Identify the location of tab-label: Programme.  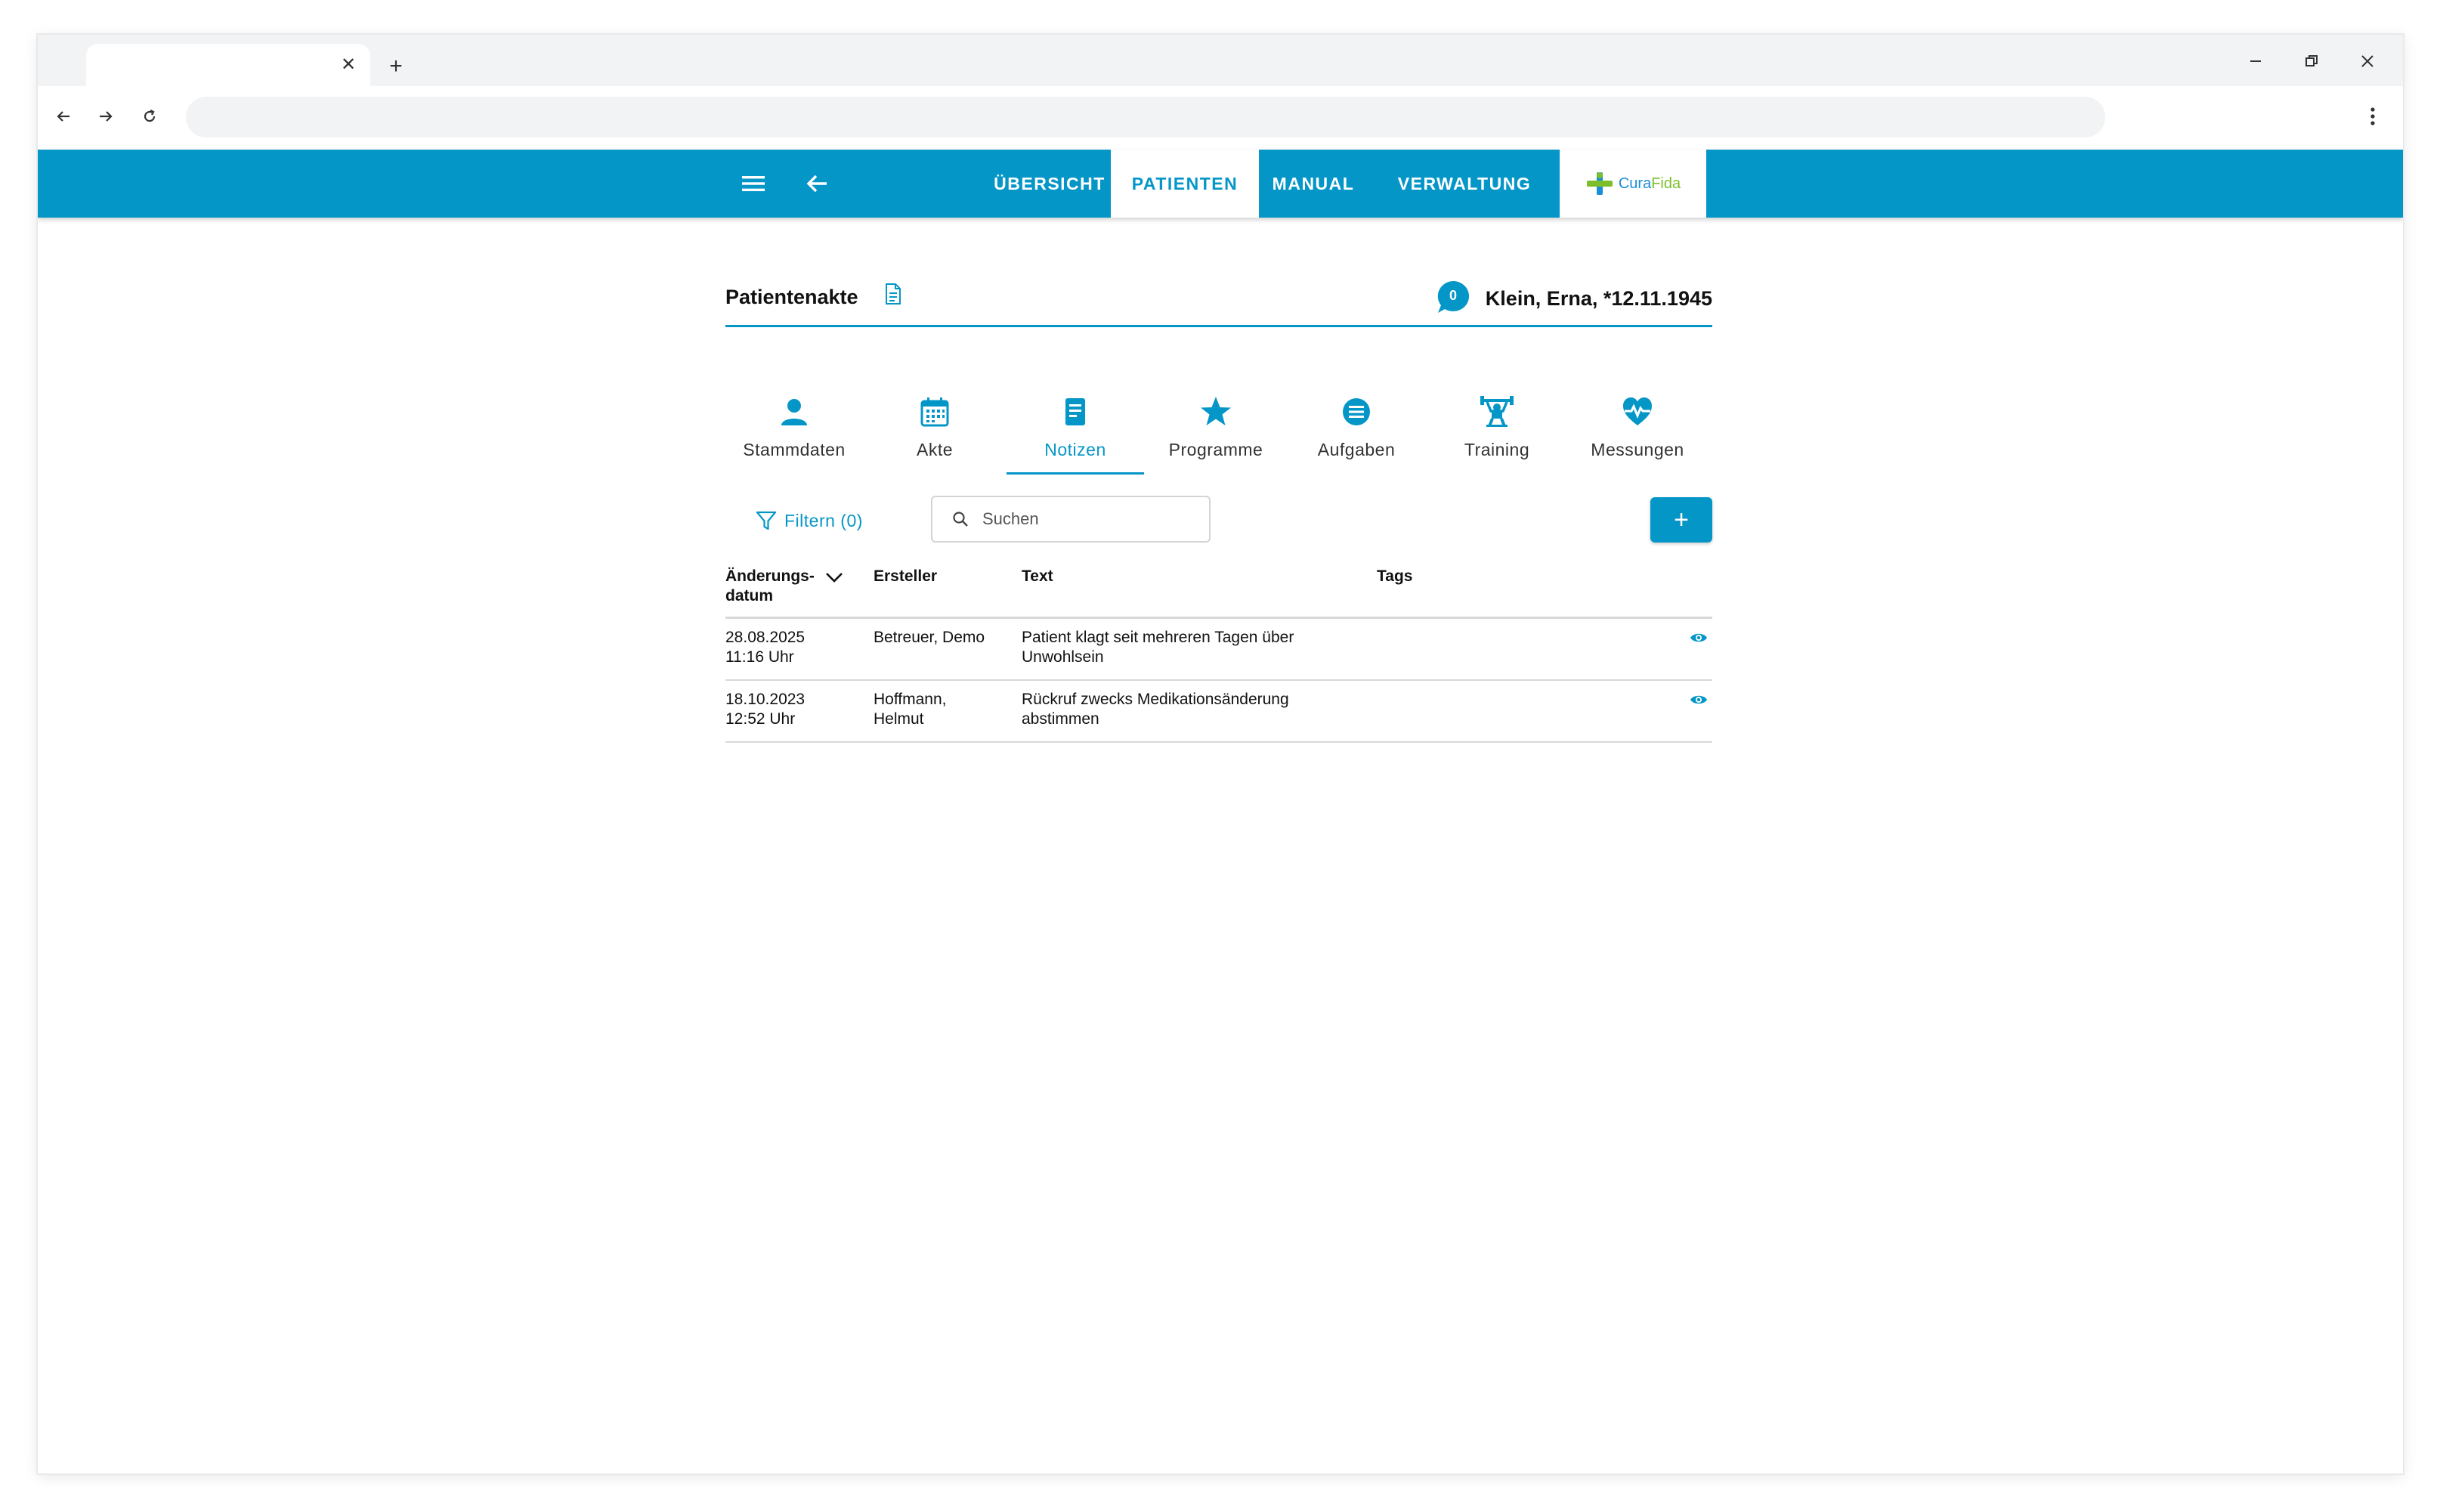
(1215, 449).